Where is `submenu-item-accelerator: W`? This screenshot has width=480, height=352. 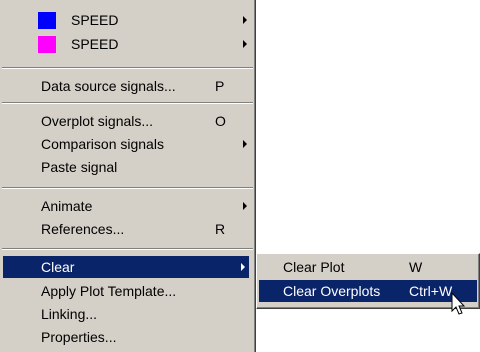 submenu-item-accelerator: W is located at coordinates (416, 267).